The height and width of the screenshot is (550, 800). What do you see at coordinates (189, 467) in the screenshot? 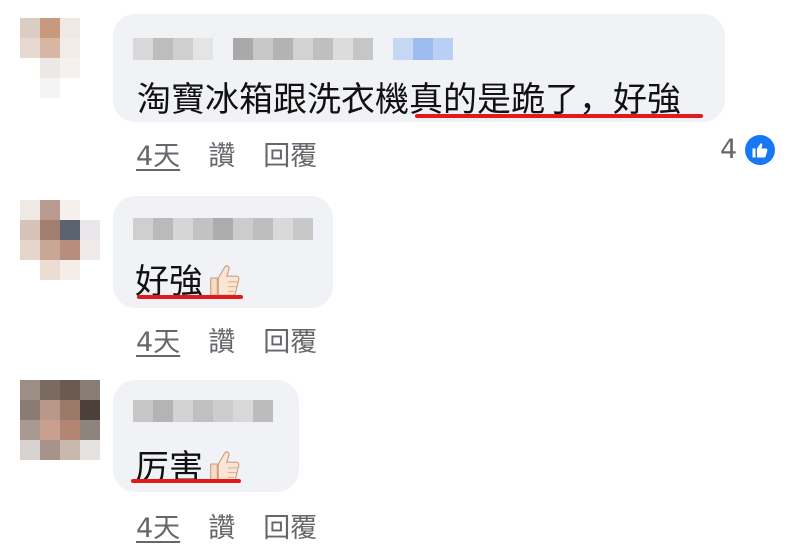
I see `comment-text: 厉害` at bounding box center [189, 467].